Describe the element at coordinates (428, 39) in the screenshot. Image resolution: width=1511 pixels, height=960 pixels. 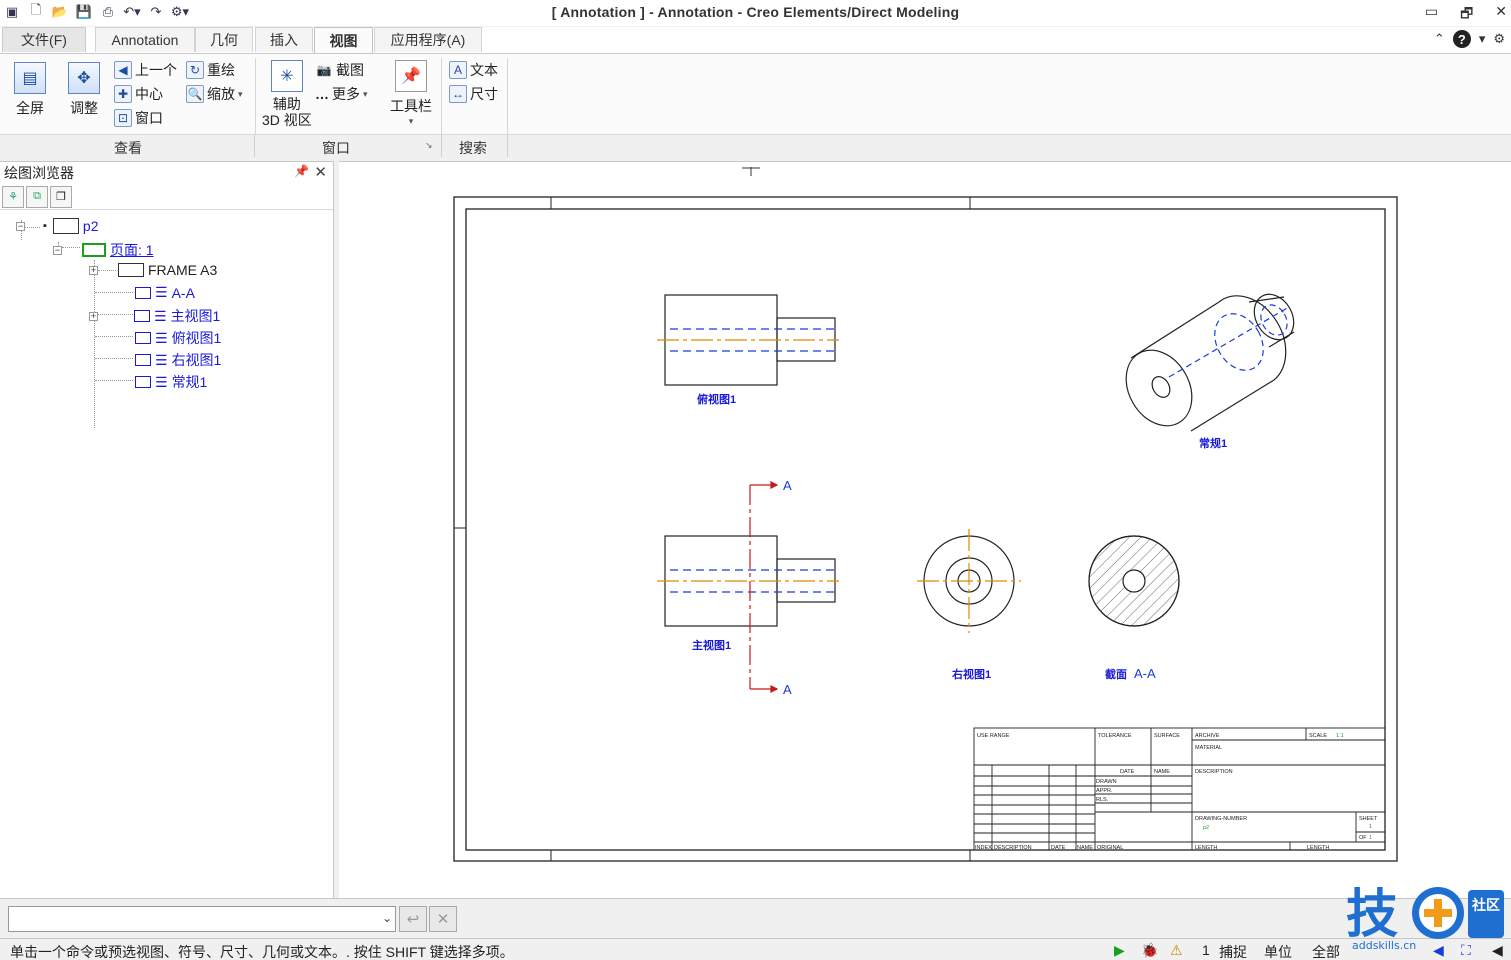
I see `tab-applications: 应用程序(A)` at that location.